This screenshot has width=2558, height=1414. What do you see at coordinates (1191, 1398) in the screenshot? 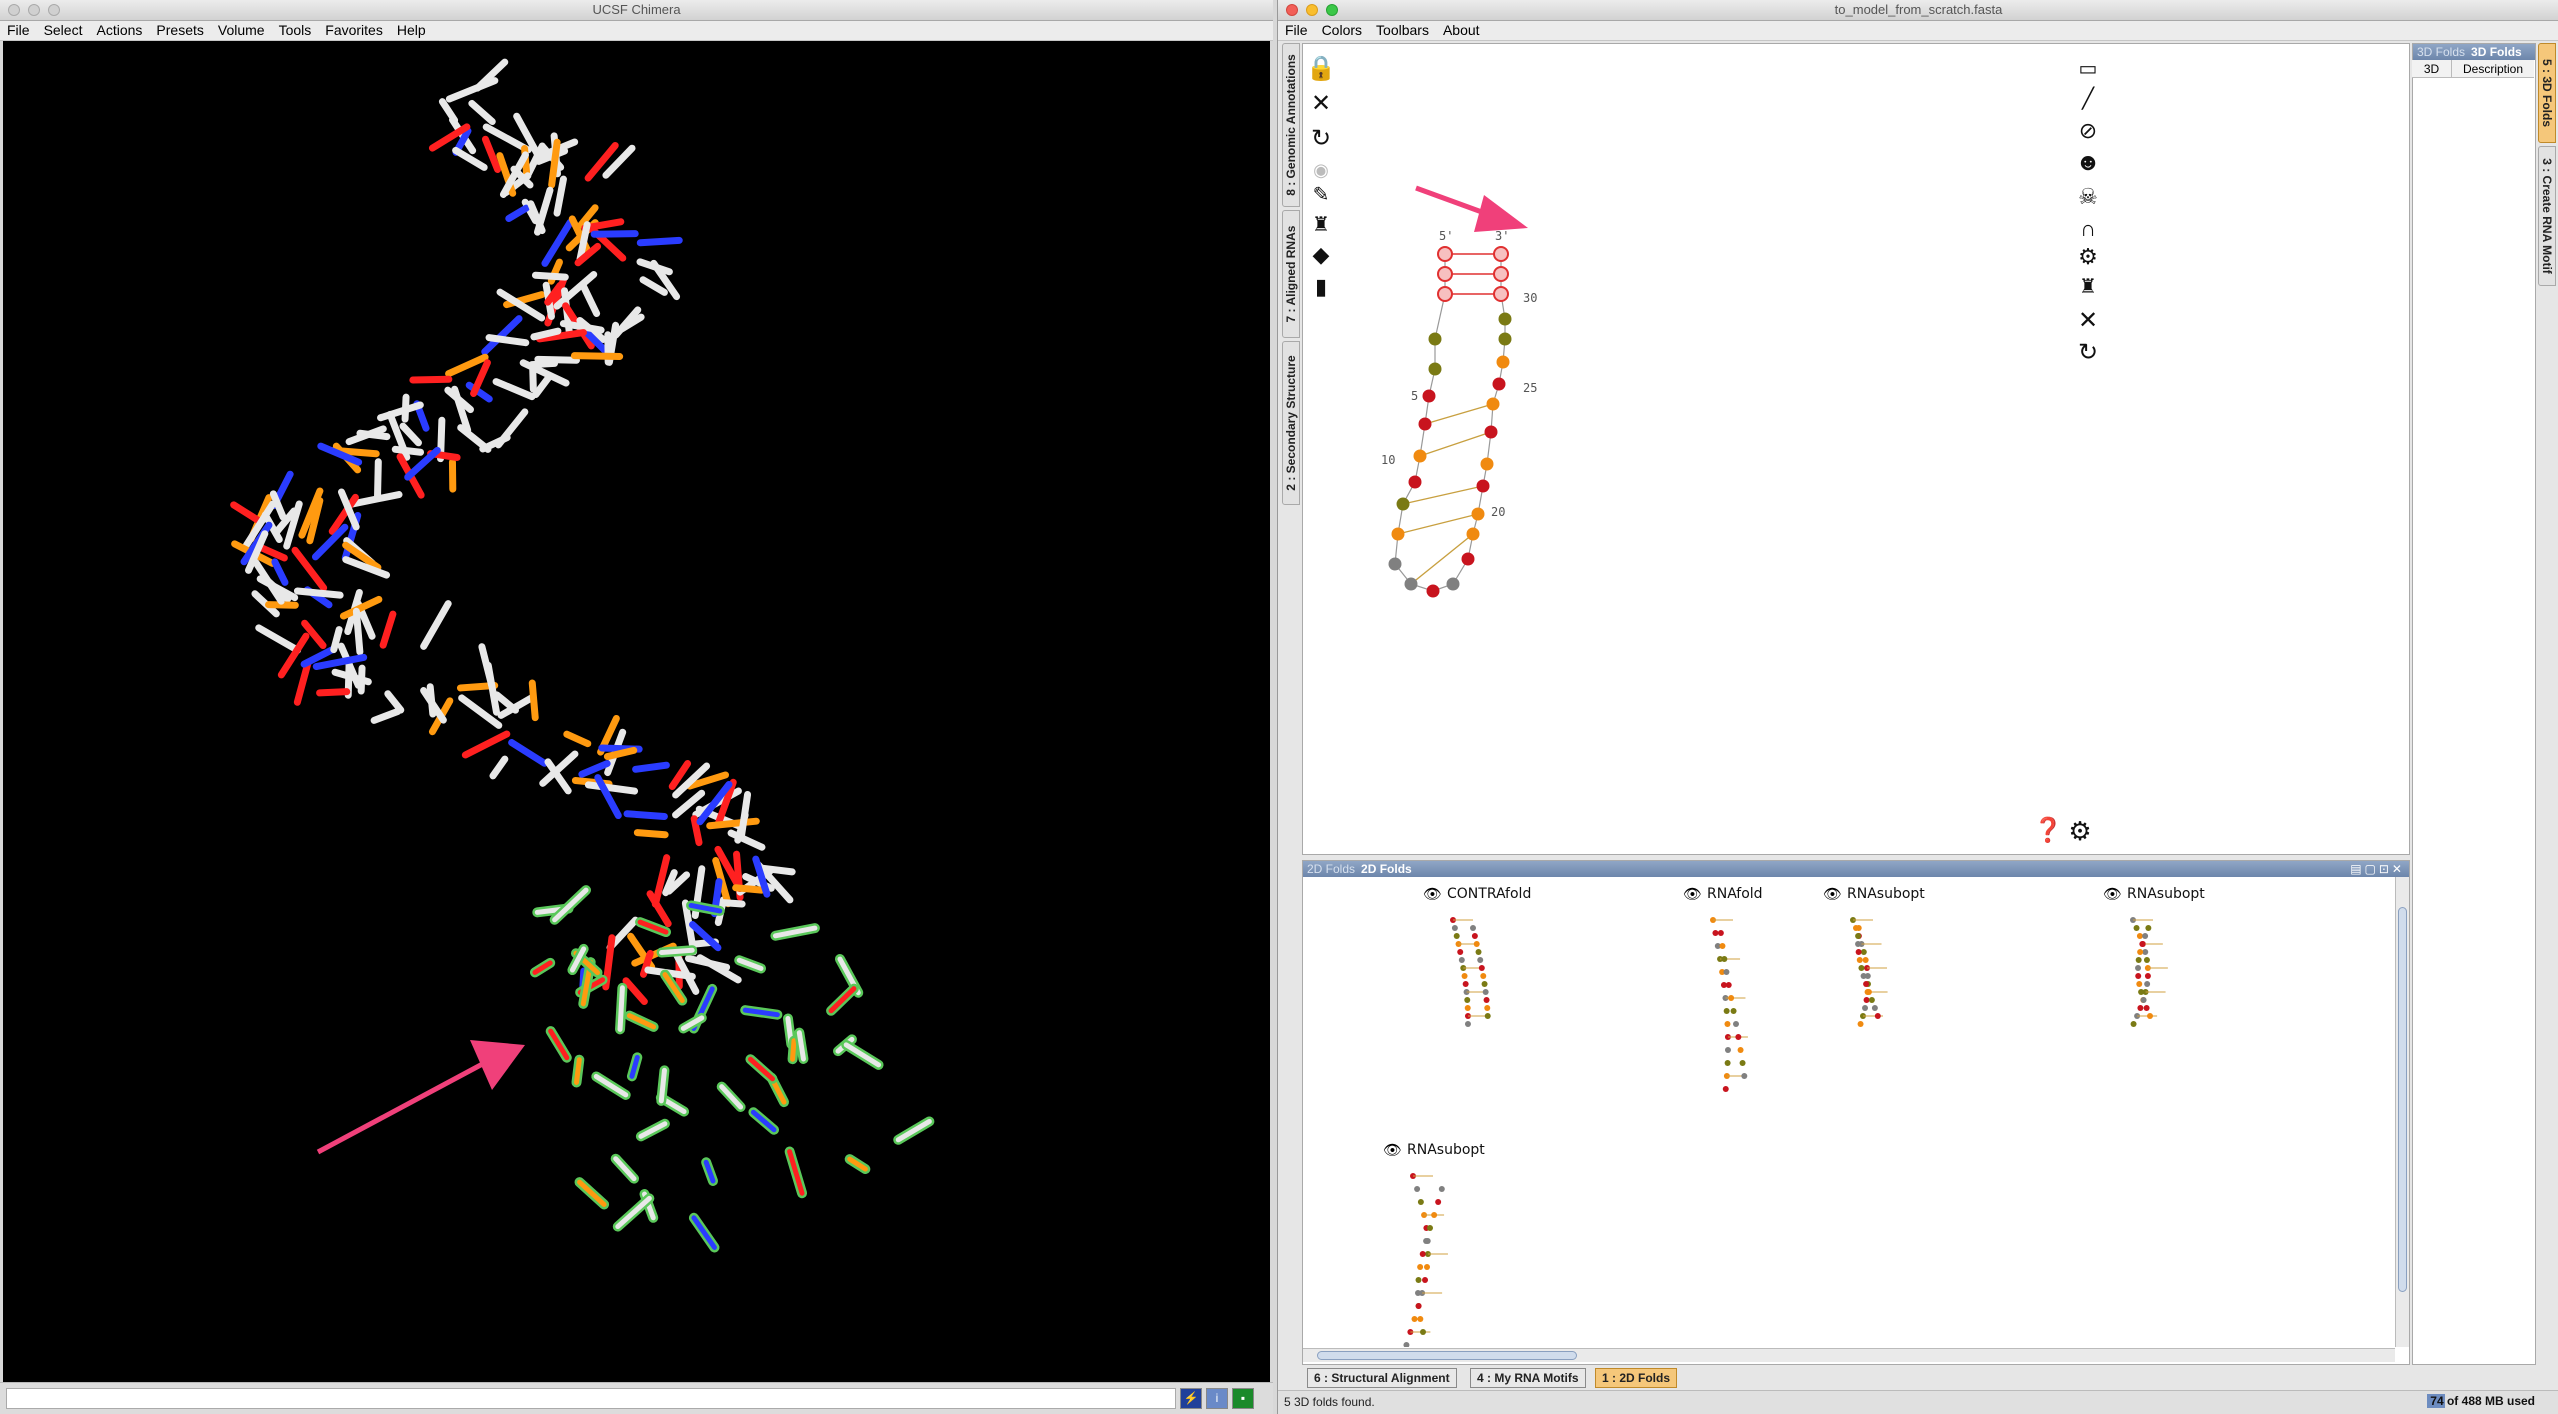
I see `stereo-button: ⚡` at bounding box center [1191, 1398].